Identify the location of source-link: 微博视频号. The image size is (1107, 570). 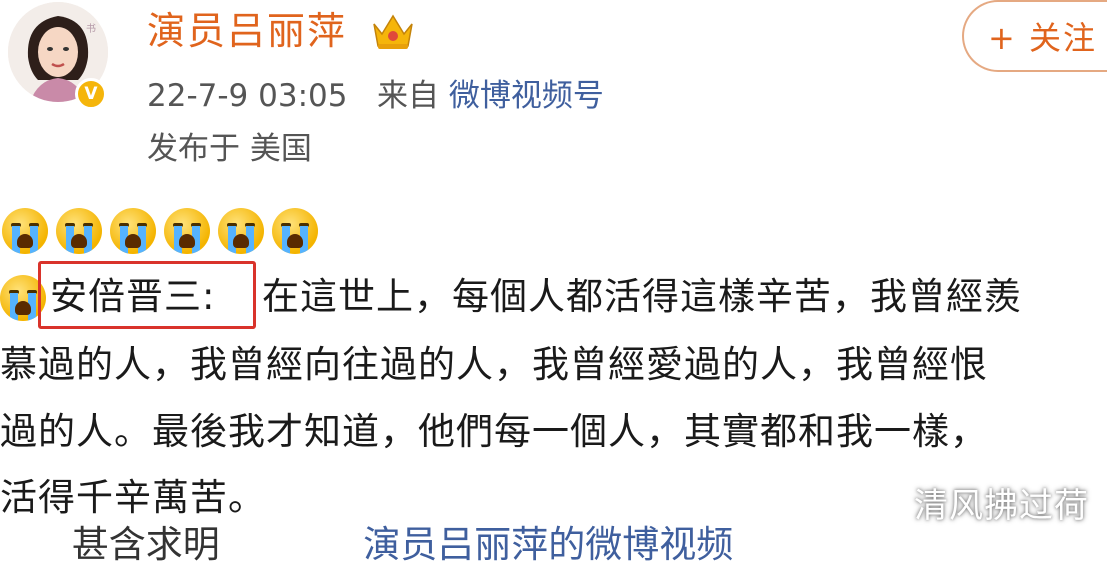
(526, 96).